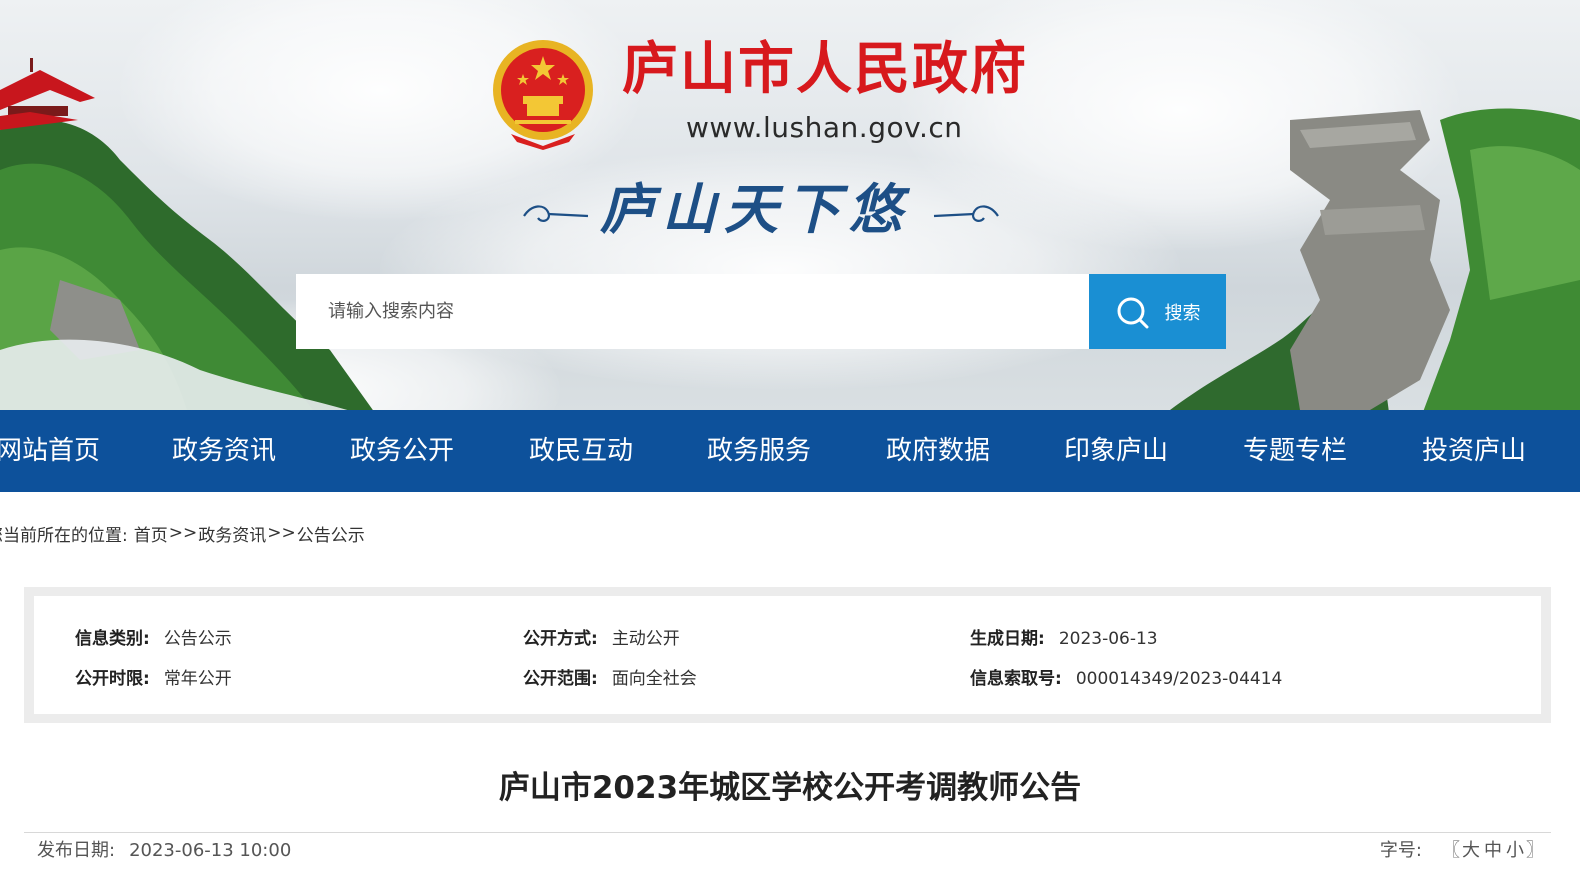 The height and width of the screenshot is (871, 1580). What do you see at coordinates (1474, 451) in the screenshot?
I see `nav-item-investment: 投资庐山` at bounding box center [1474, 451].